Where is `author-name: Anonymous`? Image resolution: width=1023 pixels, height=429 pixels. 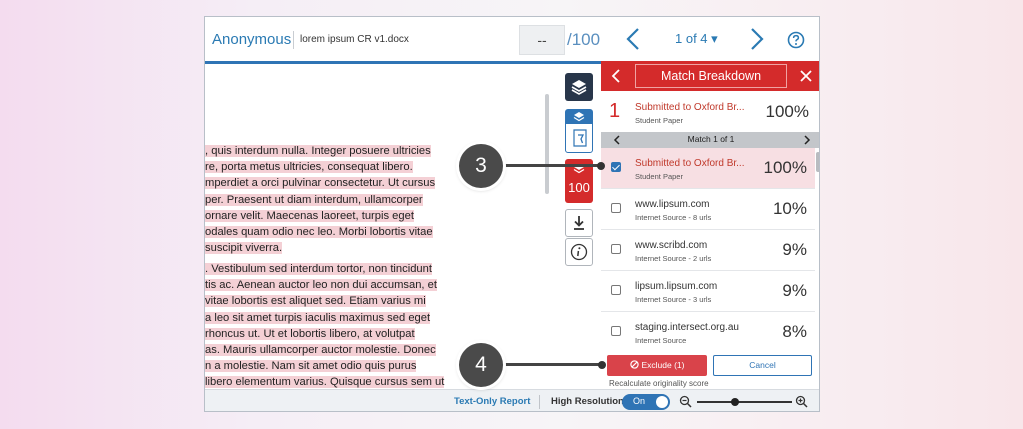 author-name: Anonymous is located at coordinates (252, 39).